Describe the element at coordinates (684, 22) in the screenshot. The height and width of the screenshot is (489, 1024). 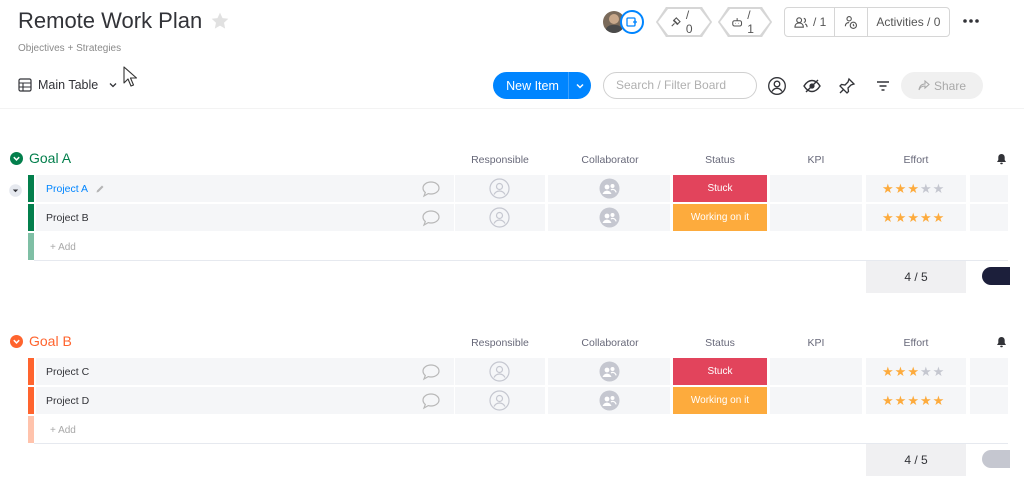
I see `integrations-button: / 0` at that location.